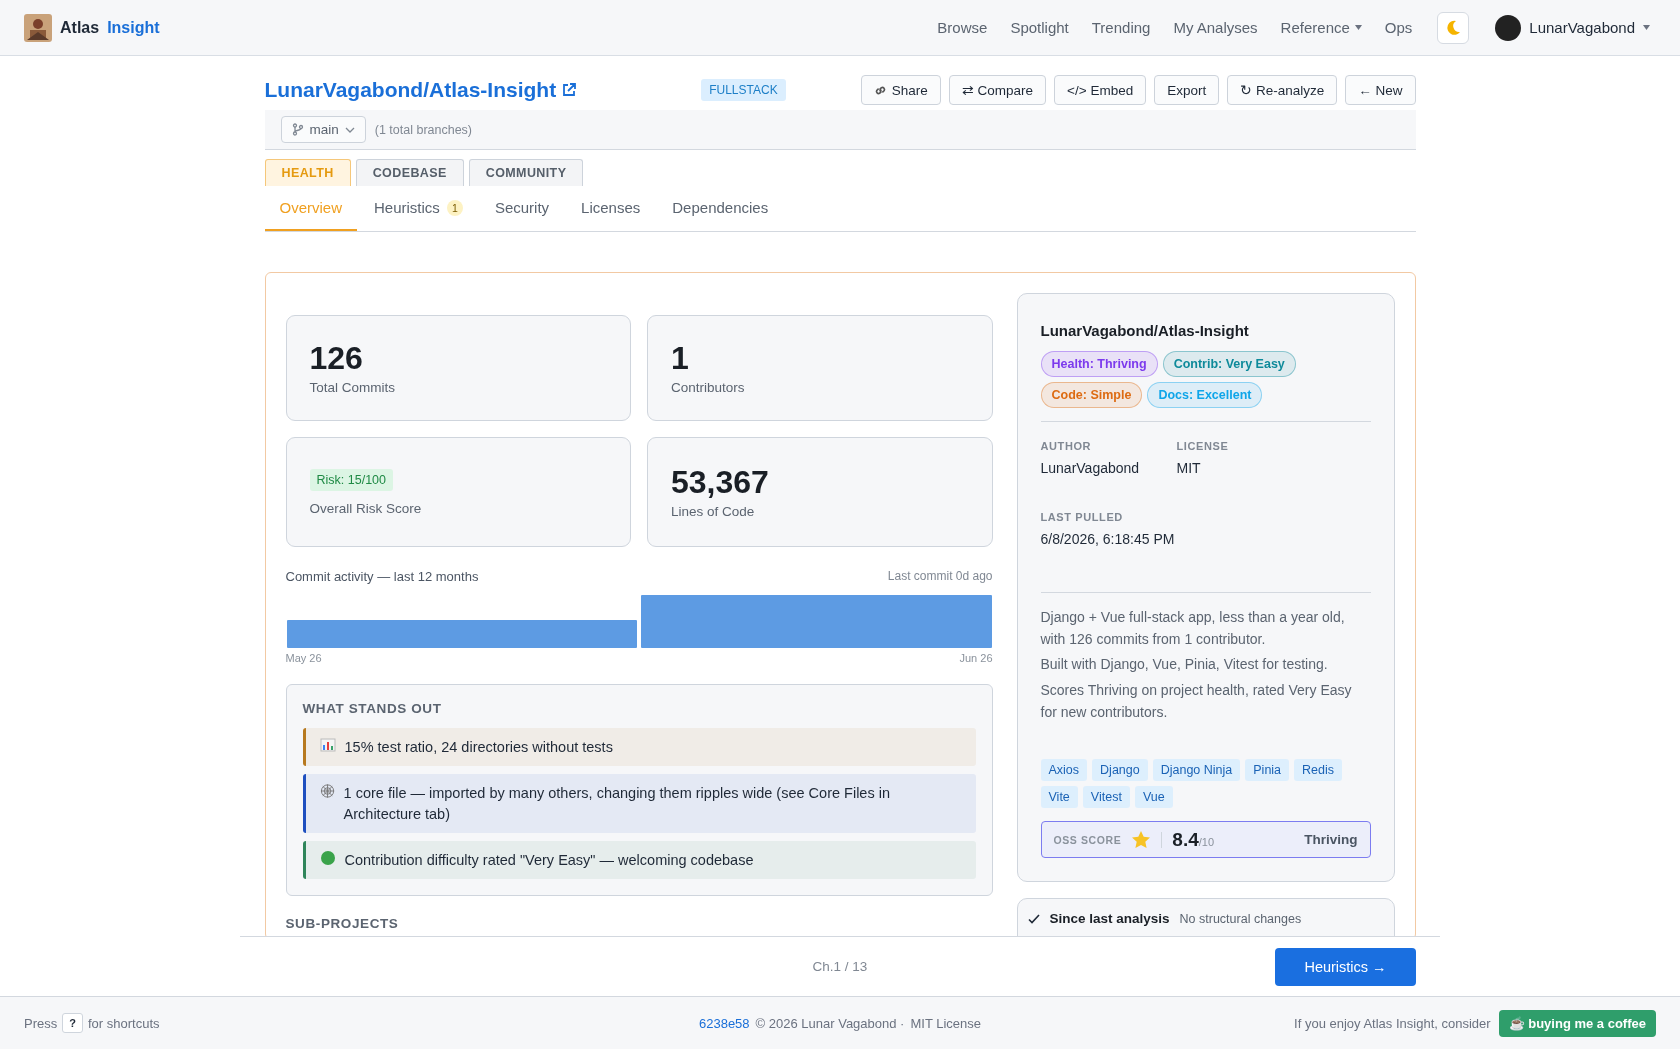 This screenshot has width=1680, height=1049. I want to click on activity-title: Commit activity — last 12 months, so click(382, 576).